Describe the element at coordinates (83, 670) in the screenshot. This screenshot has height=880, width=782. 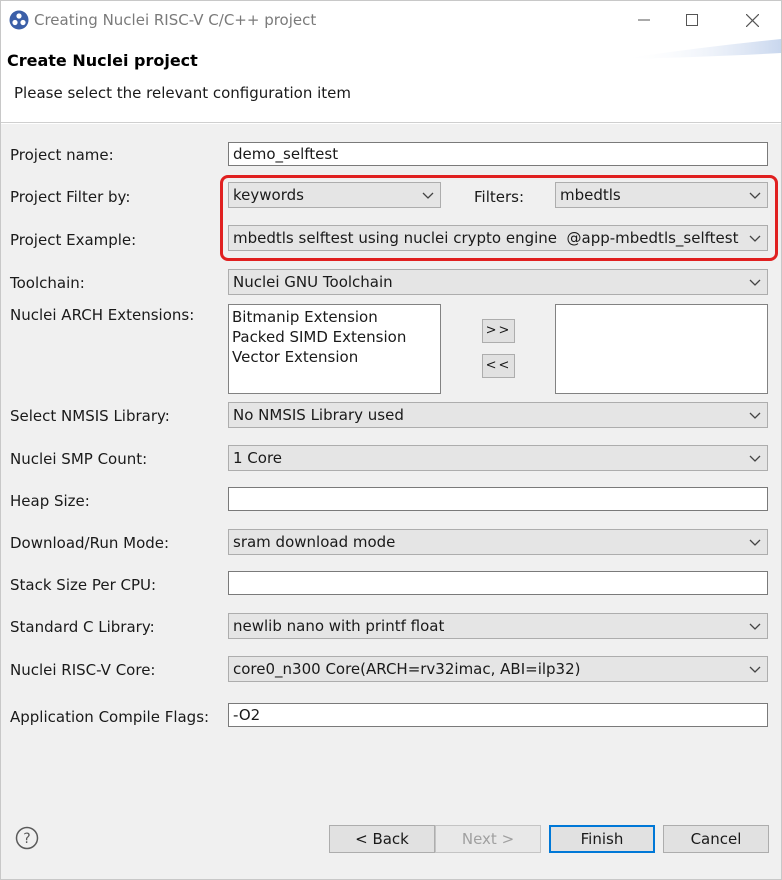
I see `core-label: Nuclei RISC-V Core:` at that location.